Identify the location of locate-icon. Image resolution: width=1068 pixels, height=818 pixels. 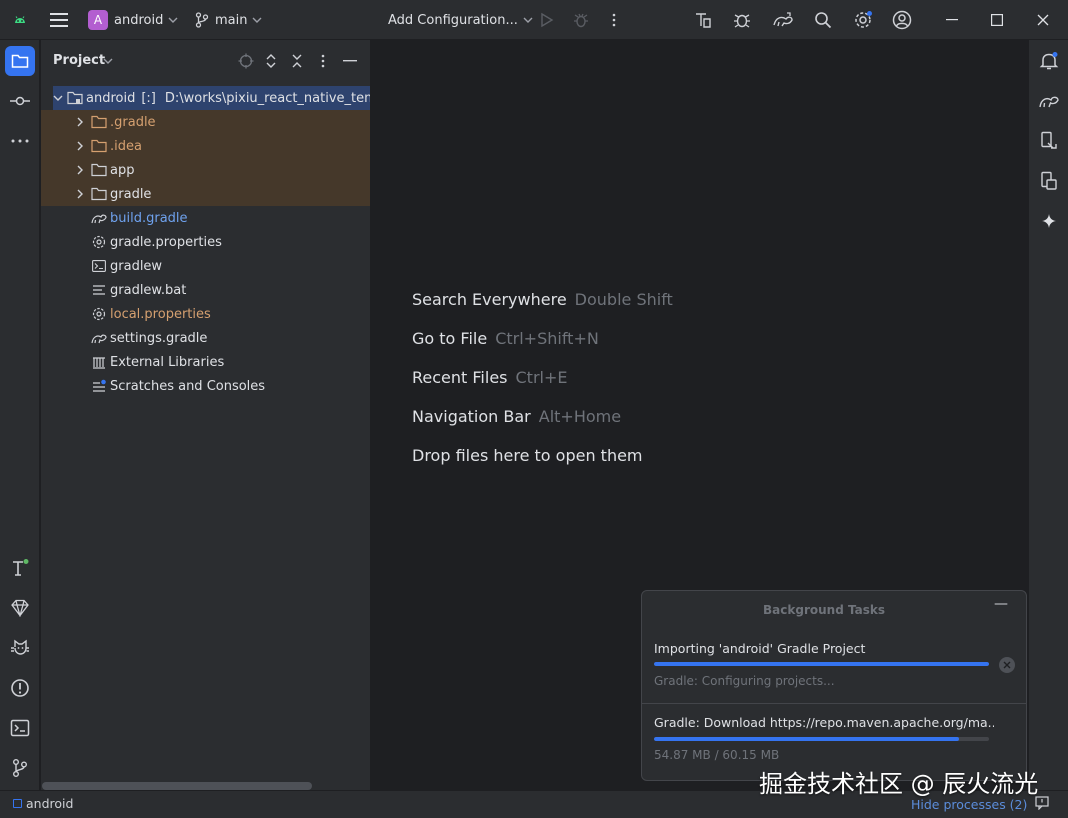
(246, 61).